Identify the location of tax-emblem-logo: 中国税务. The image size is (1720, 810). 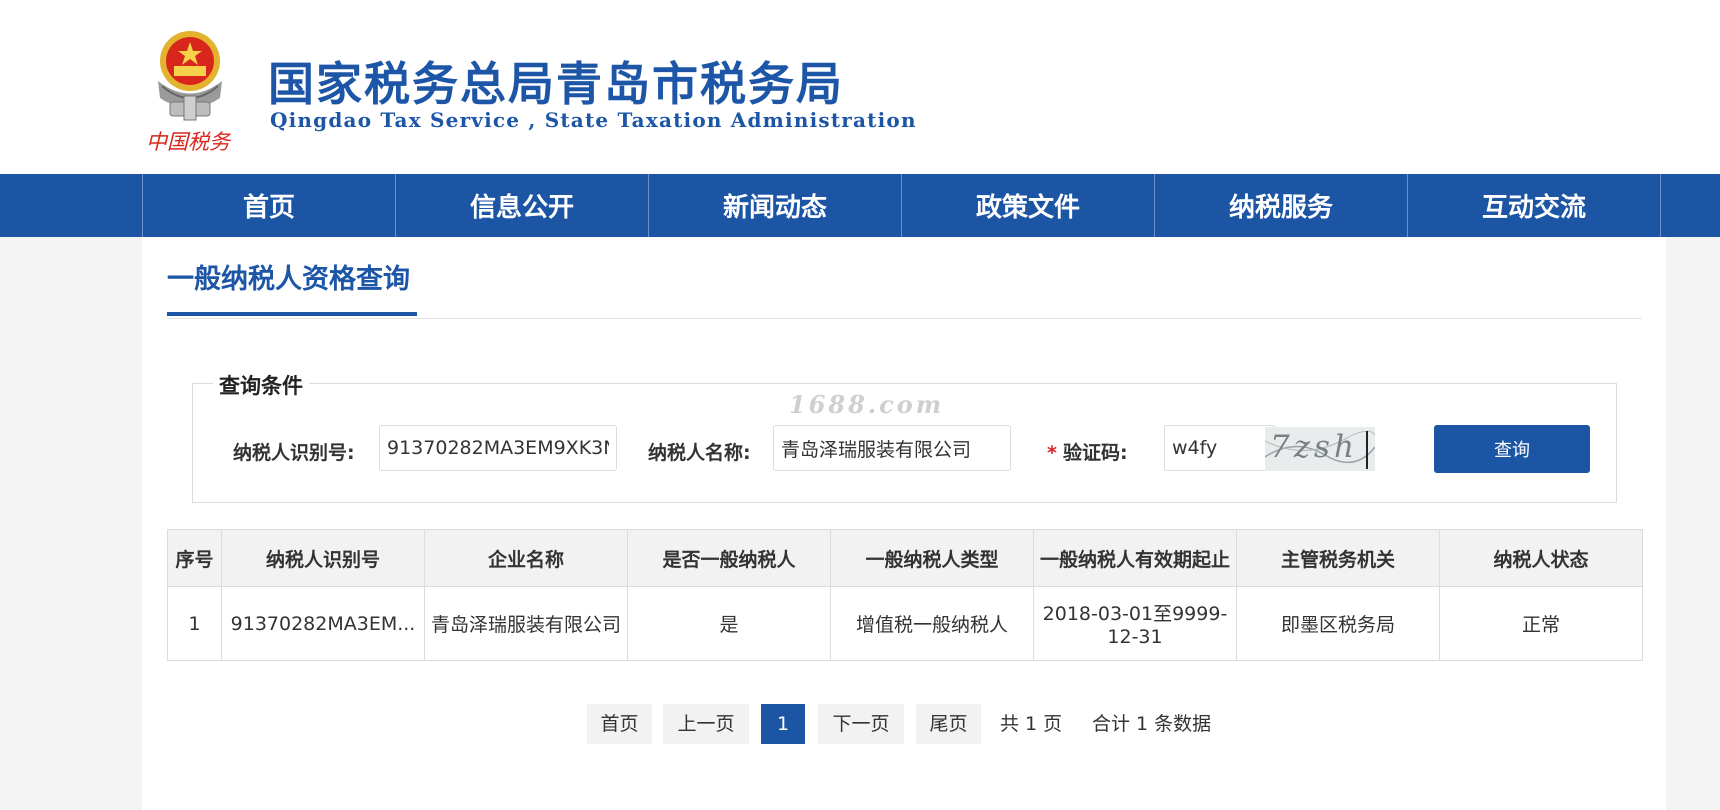
(190, 92).